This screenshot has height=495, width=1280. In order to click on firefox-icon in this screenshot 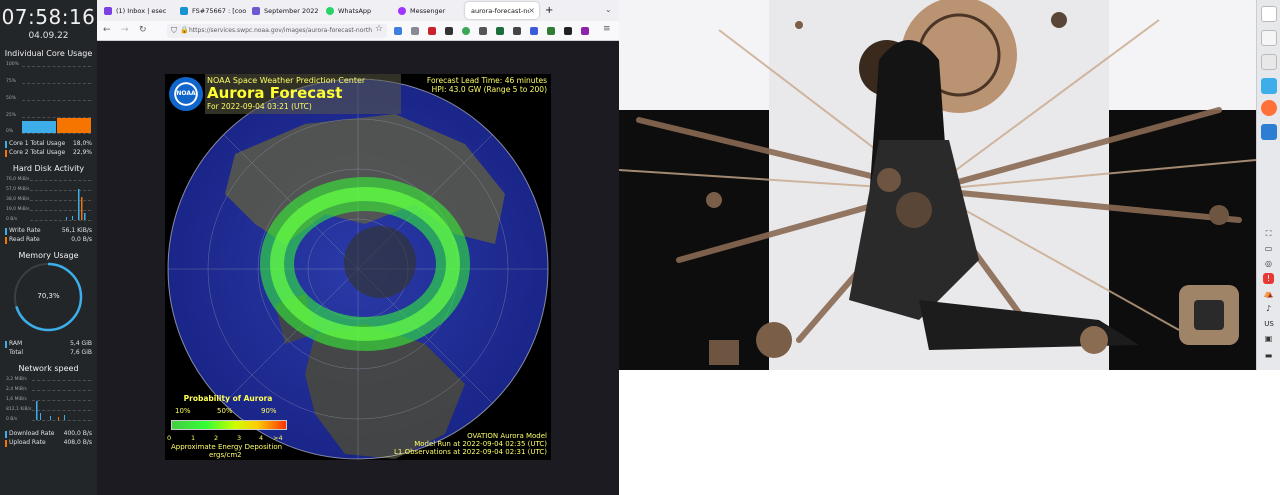, I will do `click(1269, 108)`.